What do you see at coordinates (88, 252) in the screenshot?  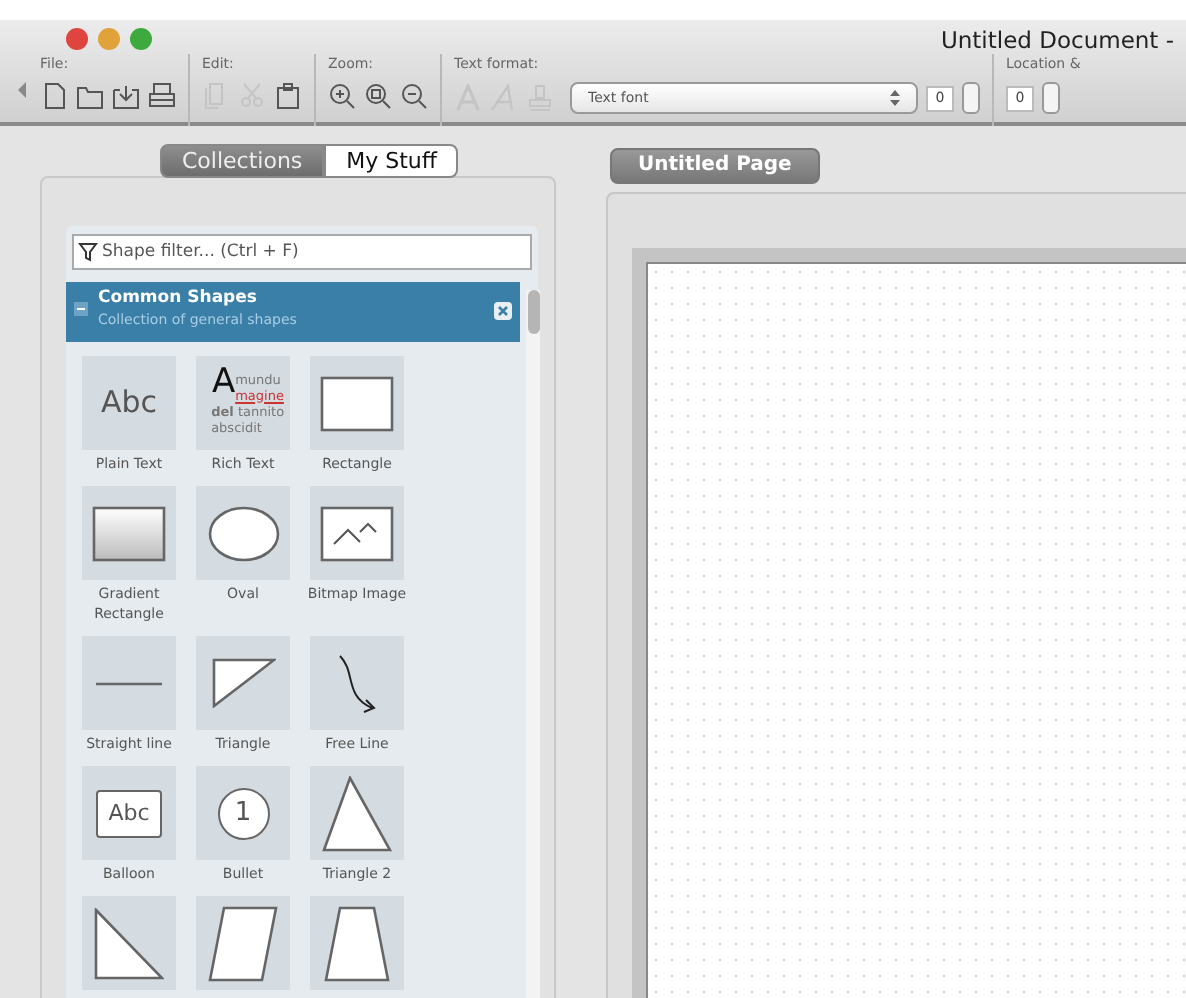 I see `funnel-icon` at bounding box center [88, 252].